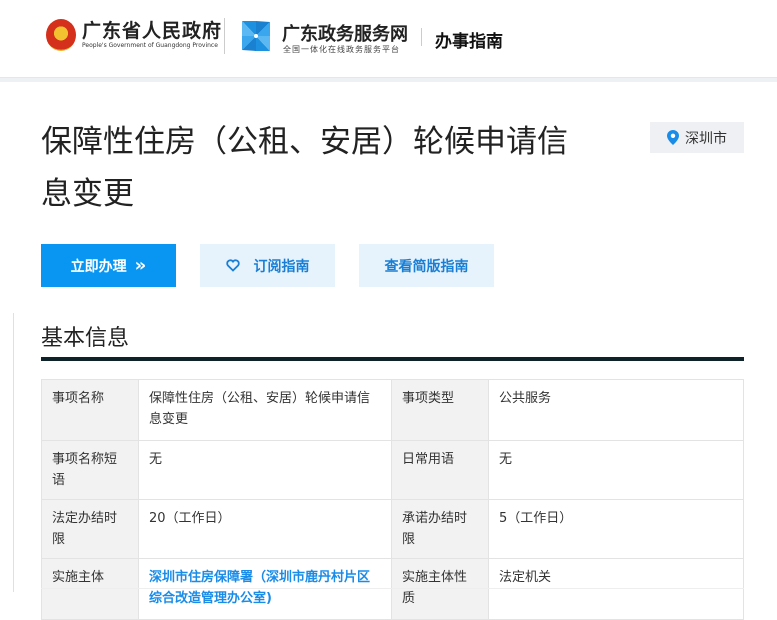  I want to click on page-title: 保障性住房（公租、安居）轮候申请信息变更, so click(304, 168).